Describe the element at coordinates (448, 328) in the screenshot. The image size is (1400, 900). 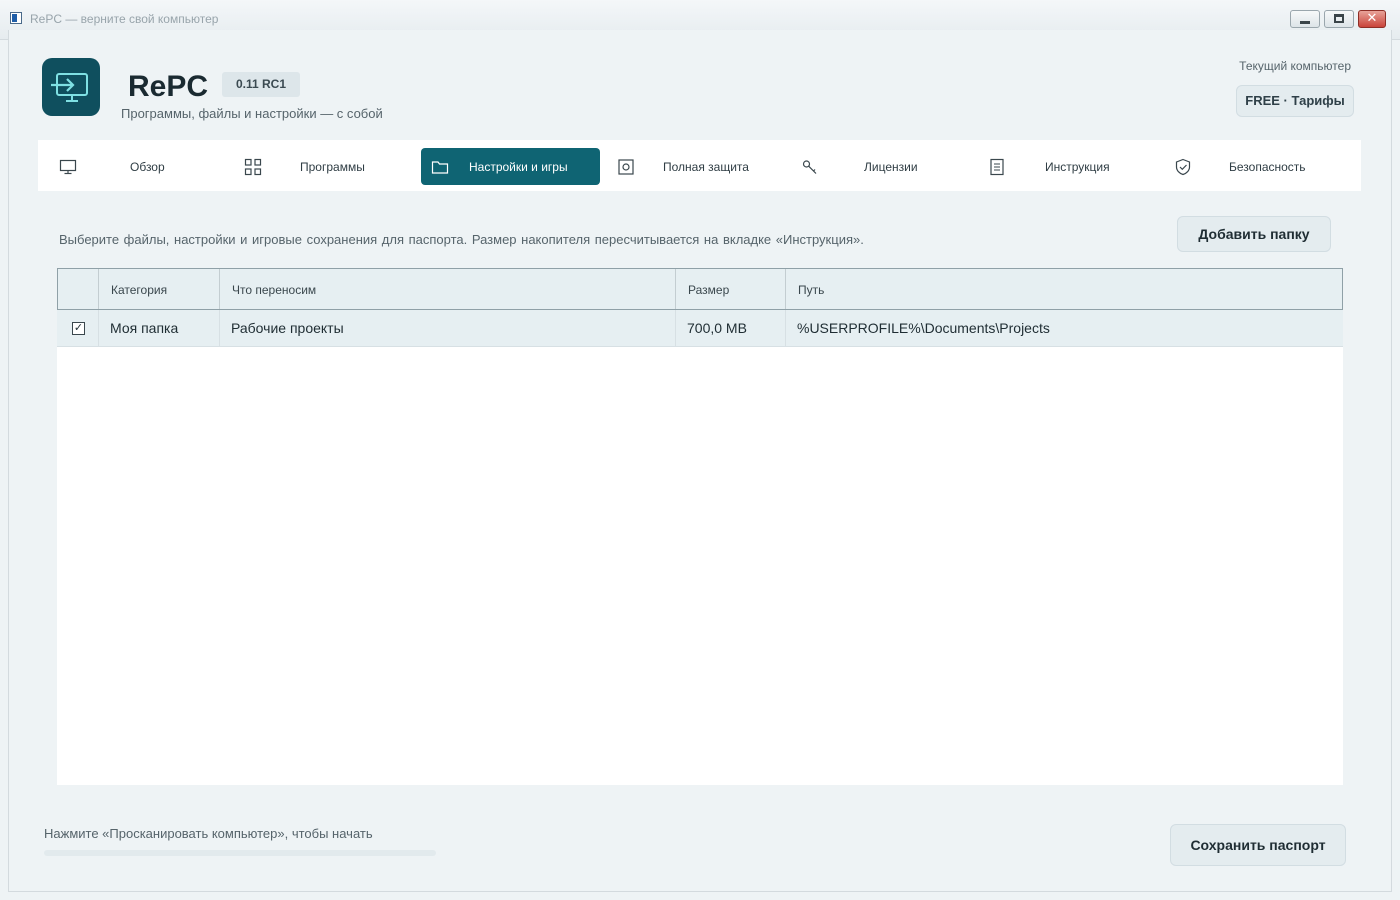
I see `cell-what: Рабочие проекты` at that location.